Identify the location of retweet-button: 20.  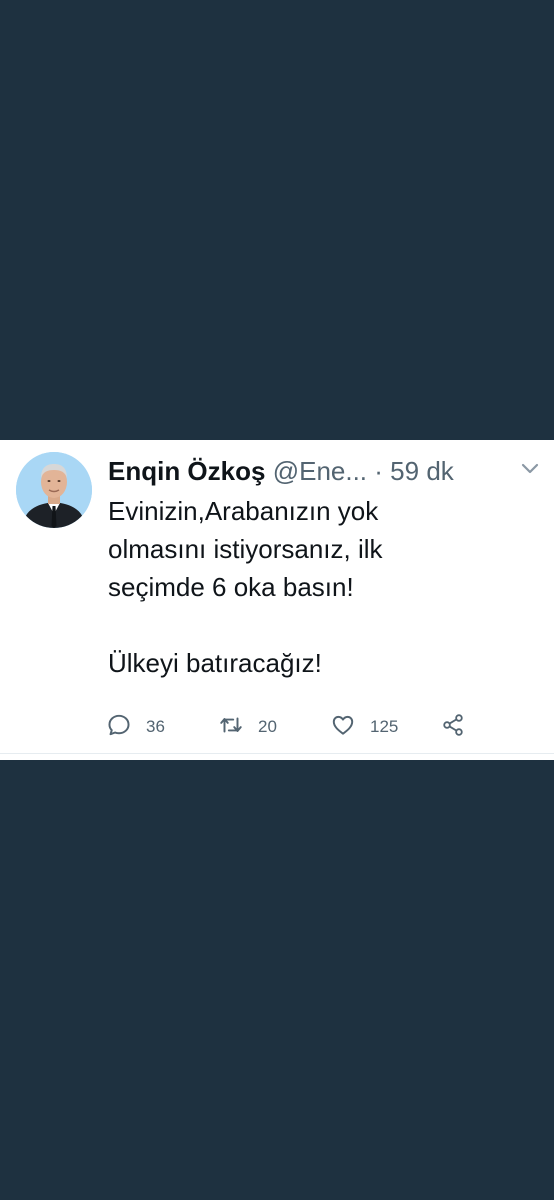
(247, 727).